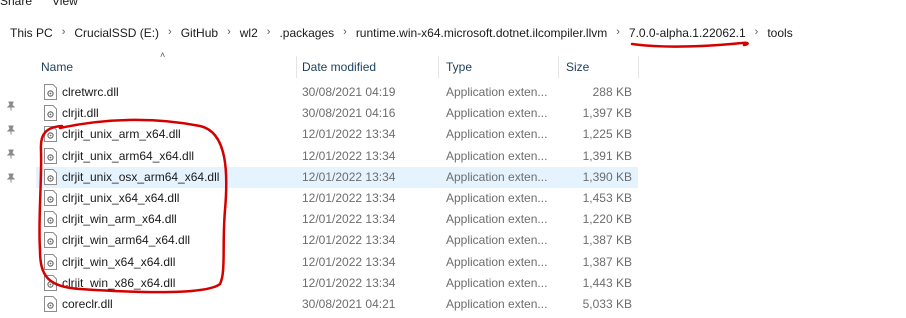  What do you see at coordinates (12, 184) in the screenshot?
I see `navigation-pane` at bounding box center [12, 184].